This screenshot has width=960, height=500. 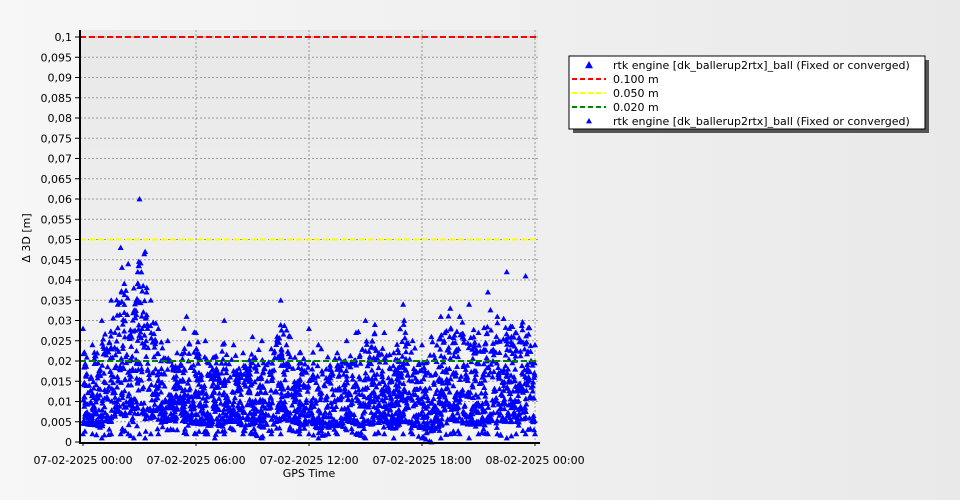 What do you see at coordinates (57, 381) in the screenshot?
I see `y-tick-label: 0,015` at bounding box center [57, 381].